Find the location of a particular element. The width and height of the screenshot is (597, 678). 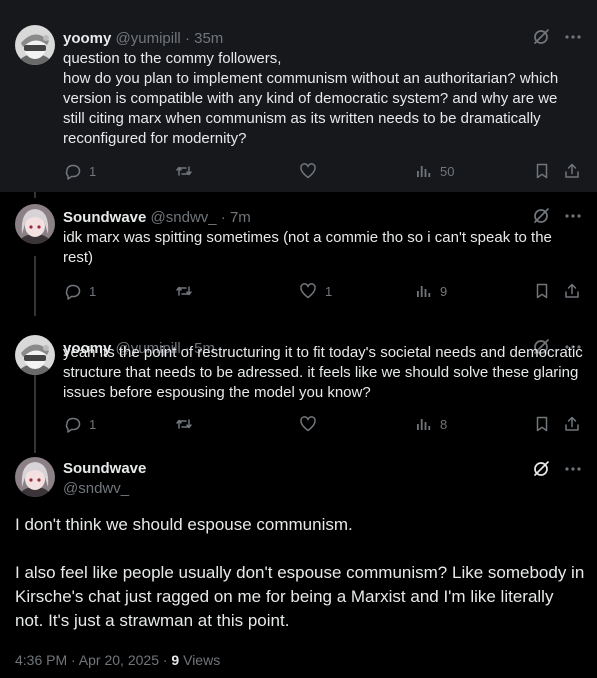

views-count: 8 is located at coordinates (444, 424).